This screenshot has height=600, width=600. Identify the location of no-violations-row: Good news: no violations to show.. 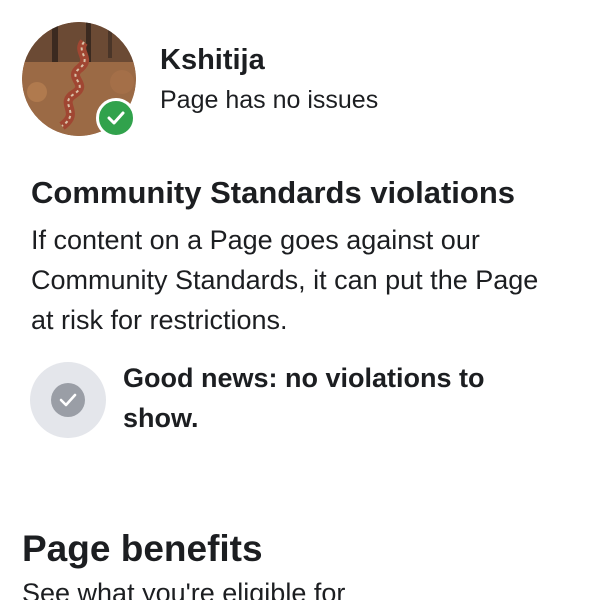
(300, 400).